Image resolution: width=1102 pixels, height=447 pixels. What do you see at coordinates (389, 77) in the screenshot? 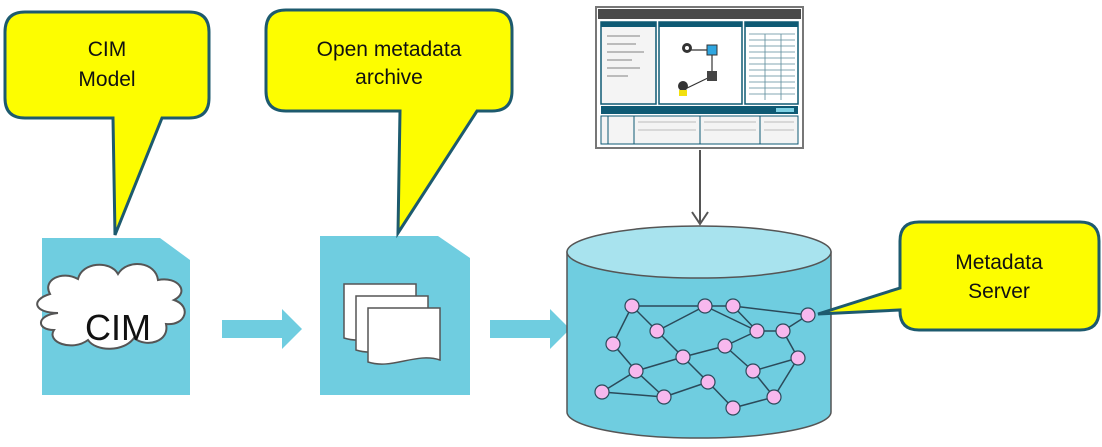
I see `callout-archive-line2: archive` at bounding box center [389, 77].